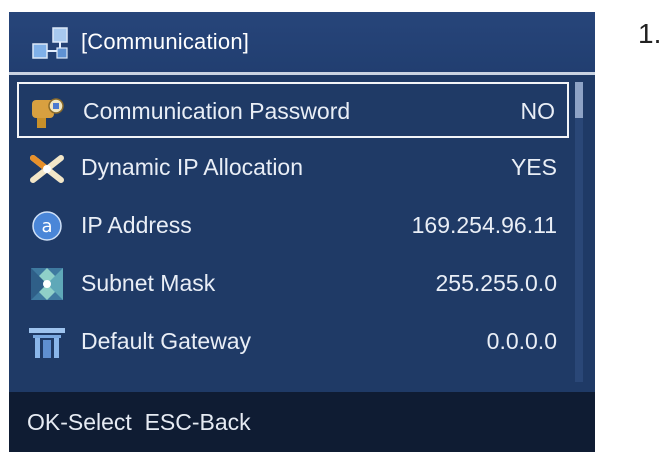 Image resolution: width=661 pixels, height=461 pixels. What do you see at coordinates (293, 342) in the screenshot?
I see `menu-item-default-gateway: Default Gateway 0.0.0.0` at bounding box center [293, 342].